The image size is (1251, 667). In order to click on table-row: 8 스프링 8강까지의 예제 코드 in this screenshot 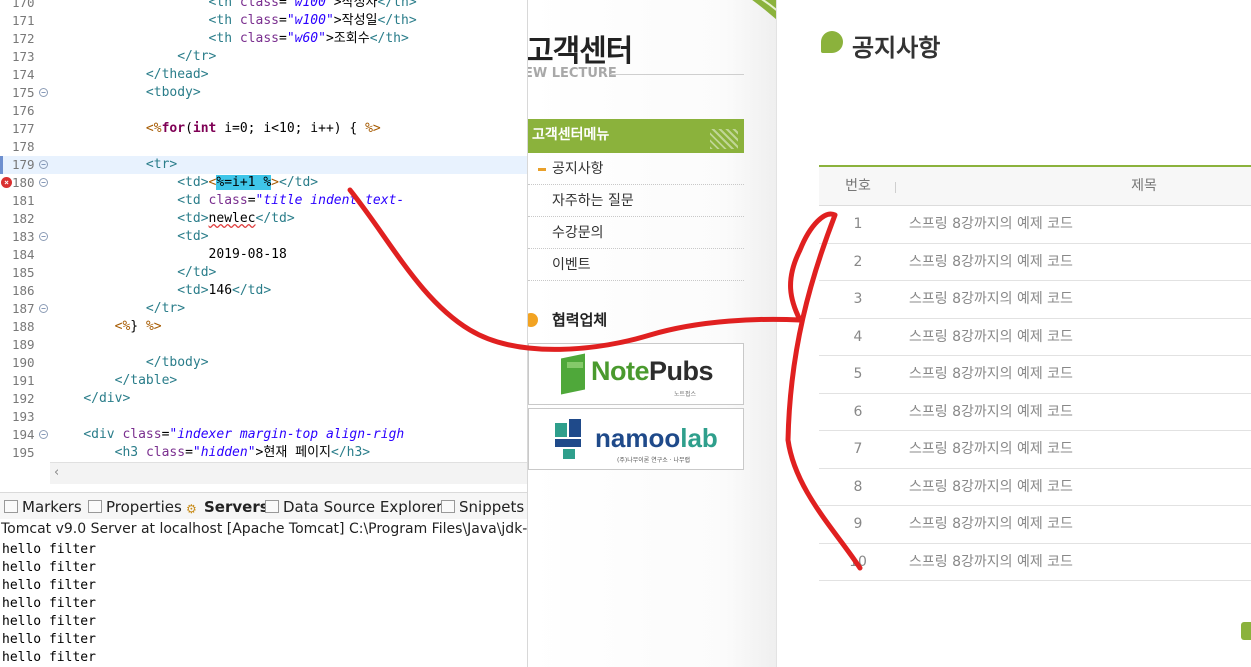, I will do `click(1035, 487)`.